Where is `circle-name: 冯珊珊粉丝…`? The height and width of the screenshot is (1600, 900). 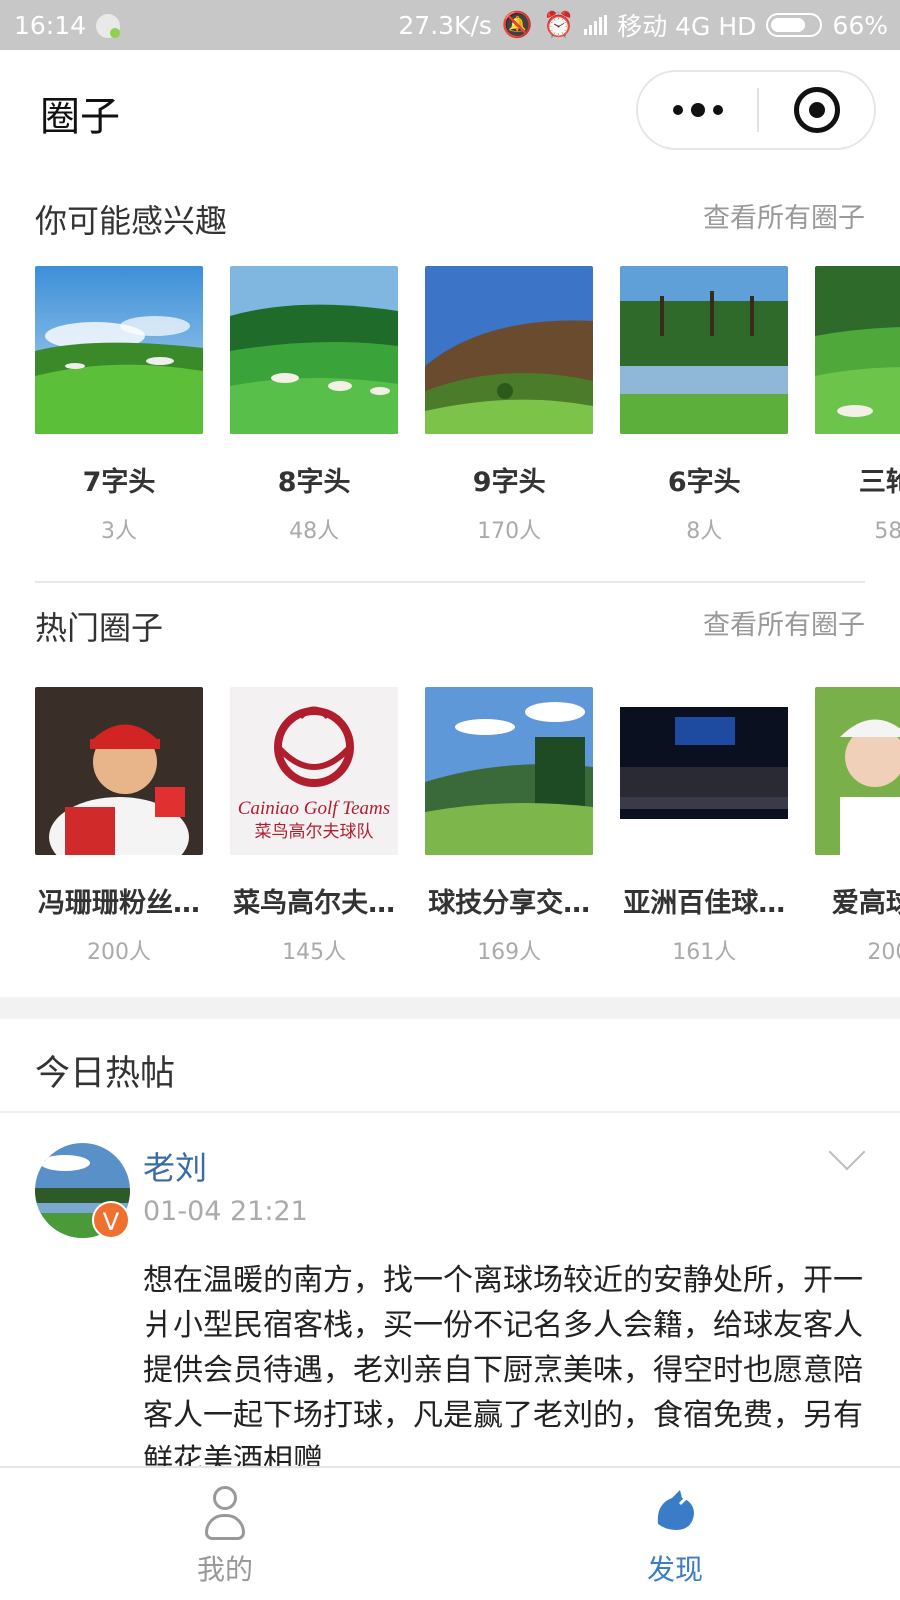
circle-name: 冯珊珊粉丝… is located at coordinates (119, 903).